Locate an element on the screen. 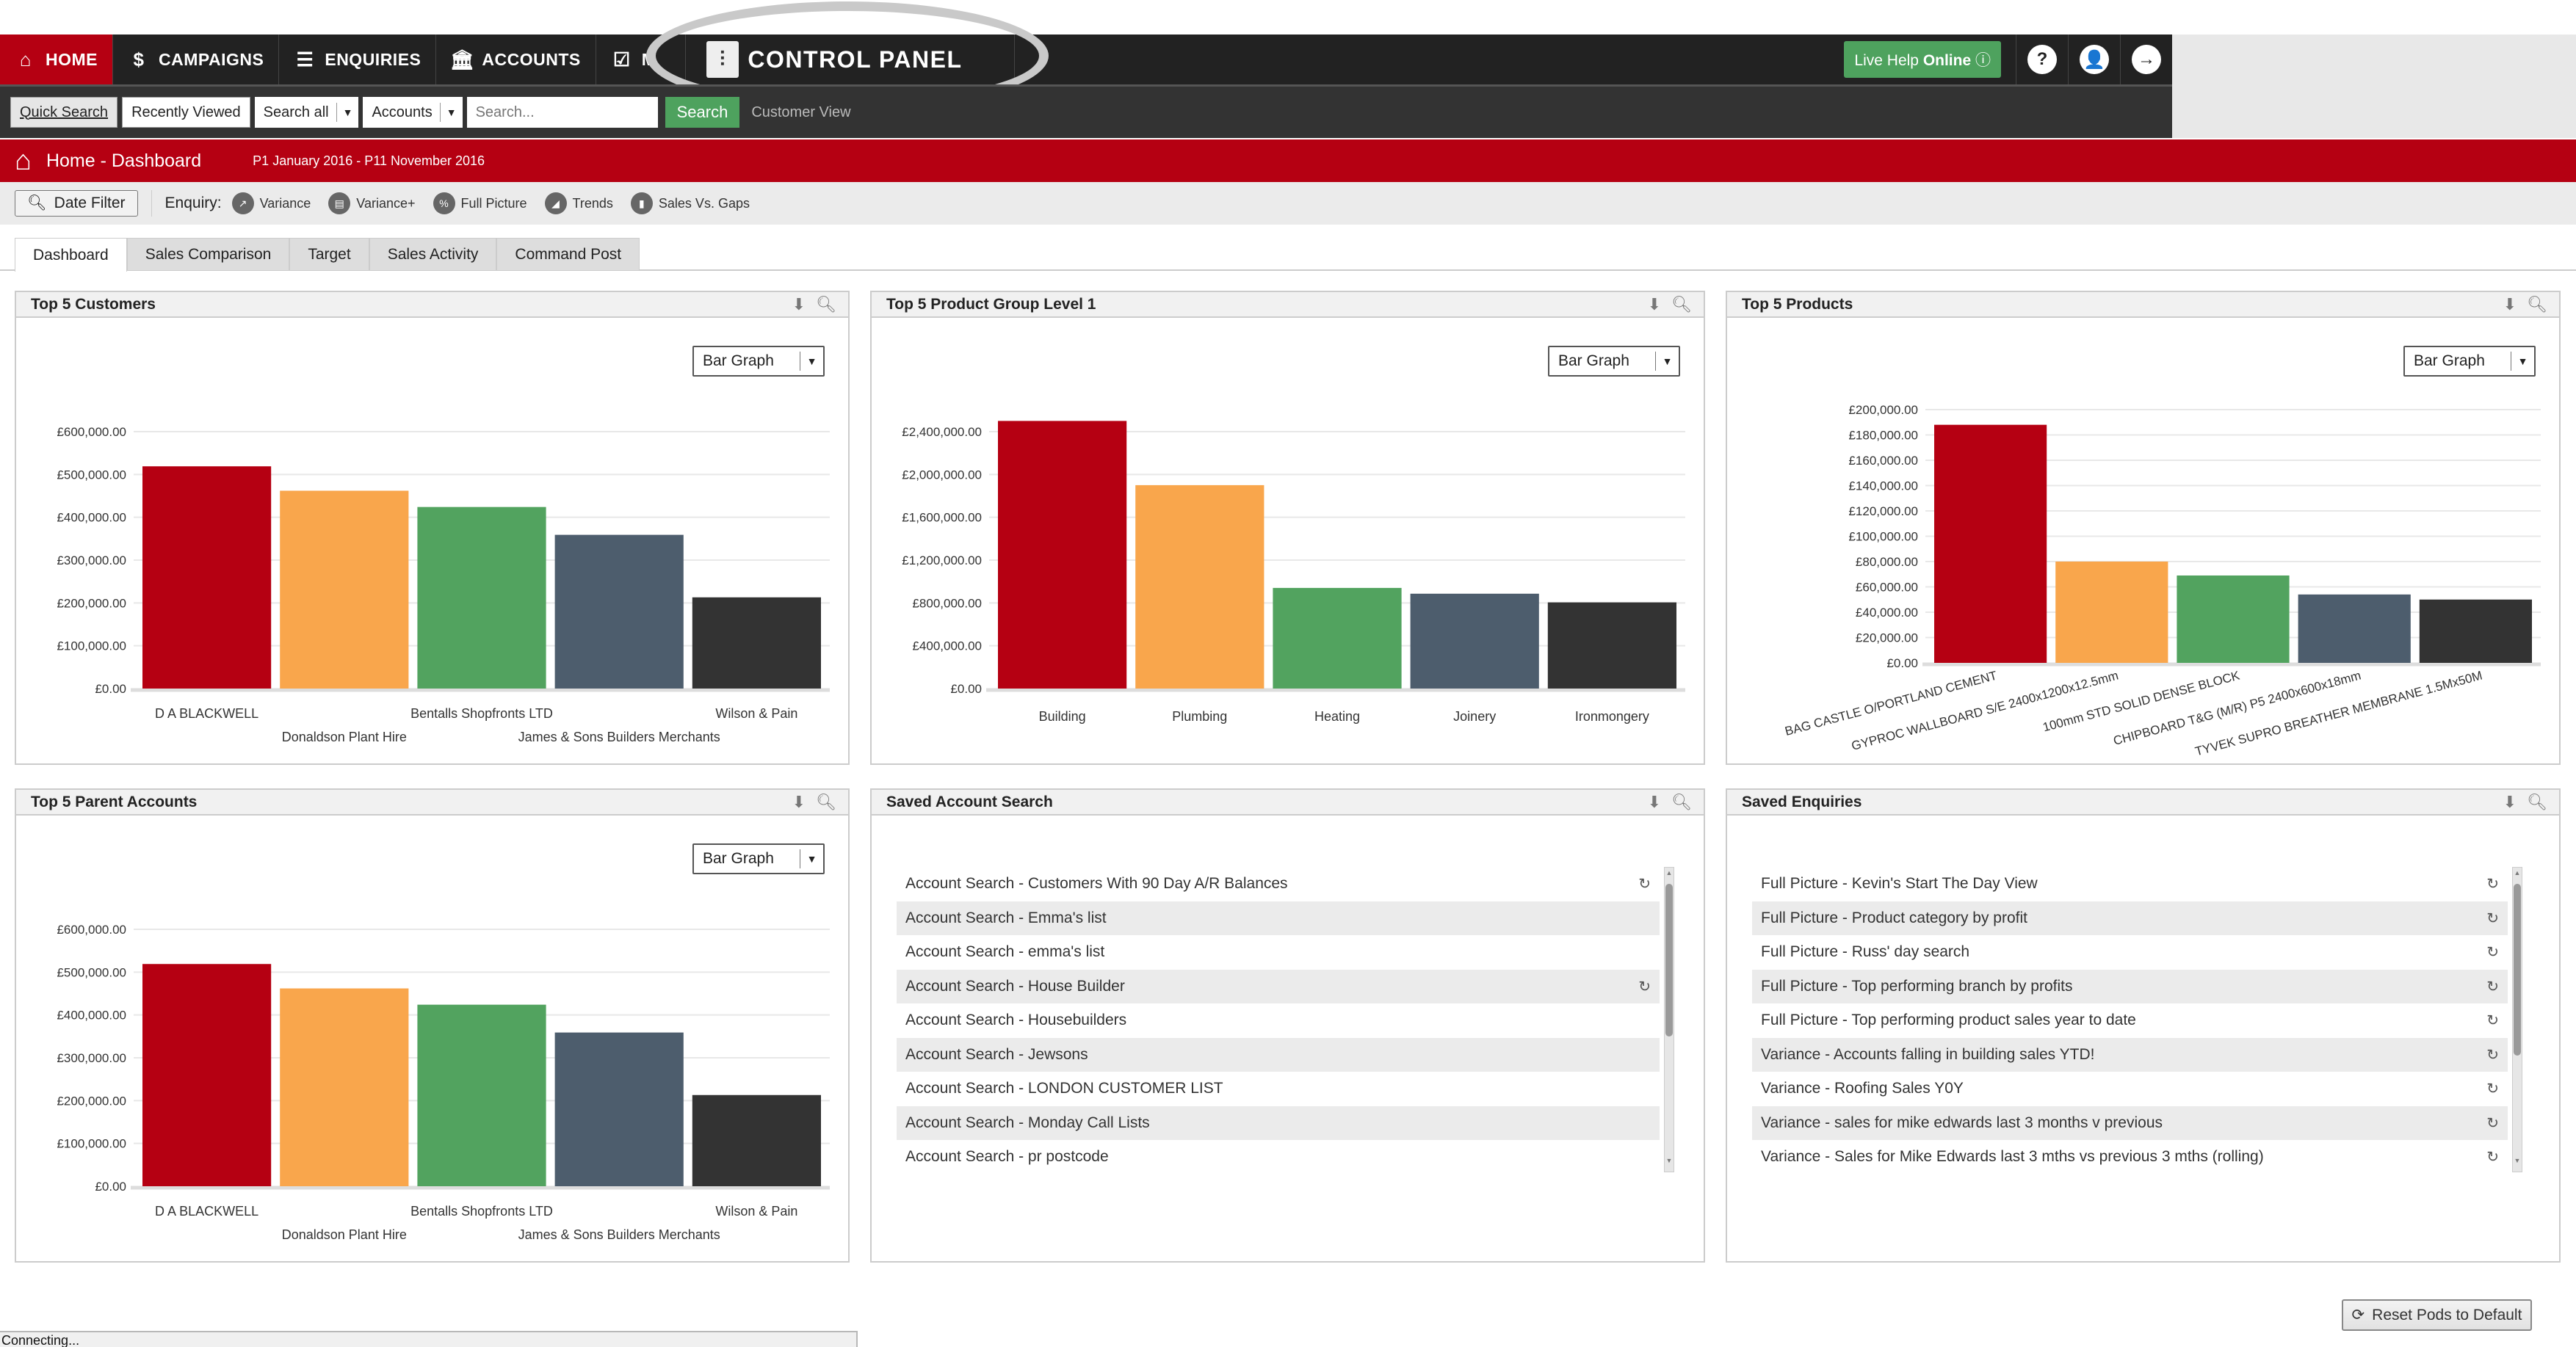  nav-campaigns: $ CAMPAIGNS is located at coordinates (196, 59).